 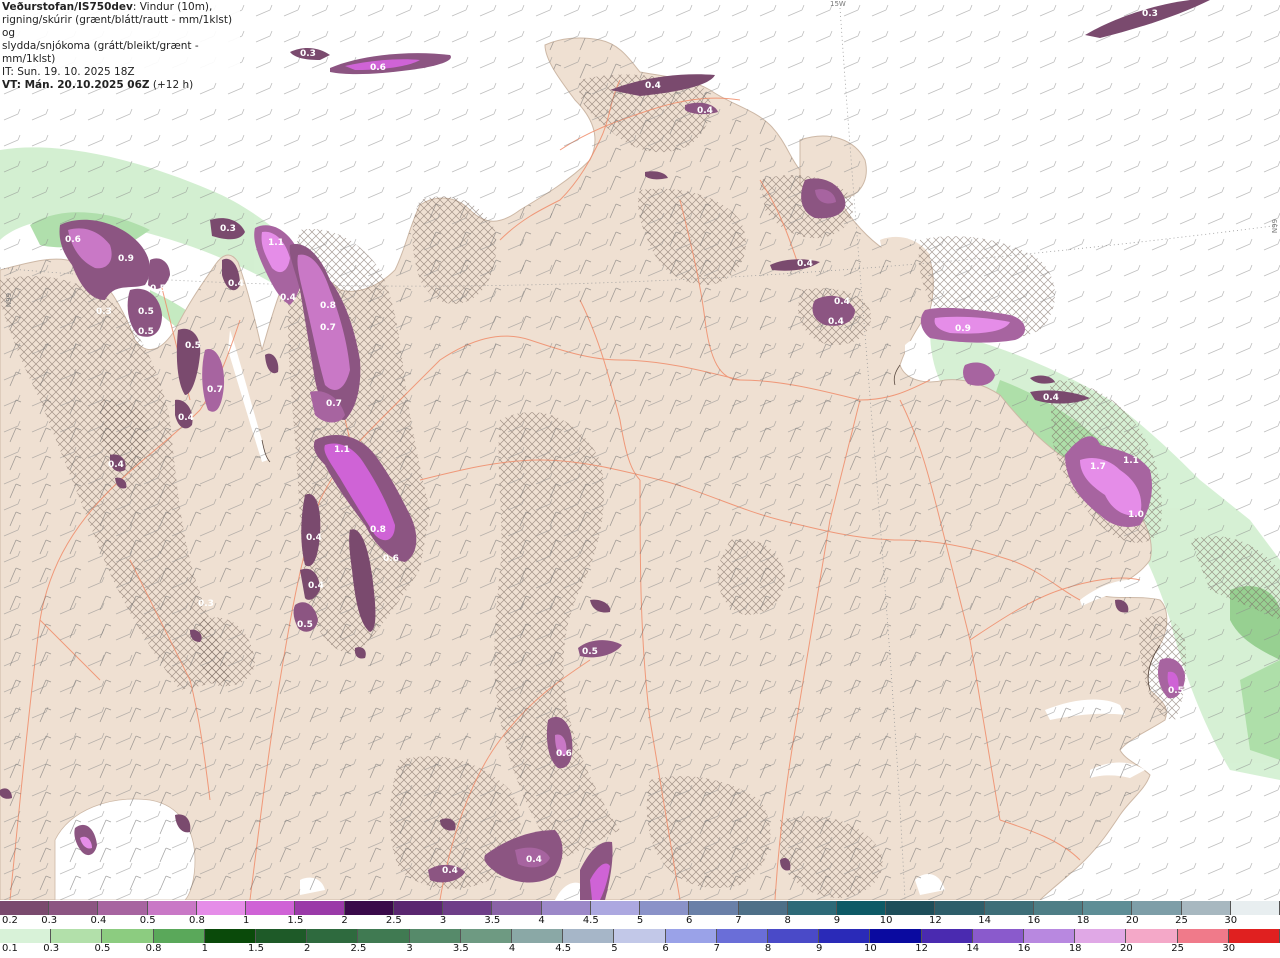 I want to click on legend-label: 0.8, so click(x=153, y=948).